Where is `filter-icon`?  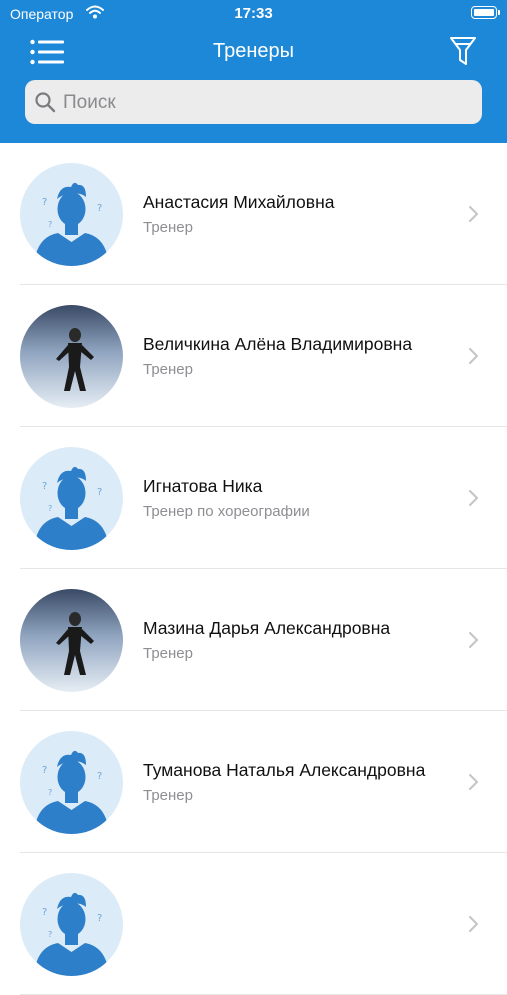 filter-icon is located at coordinates (463, 51).